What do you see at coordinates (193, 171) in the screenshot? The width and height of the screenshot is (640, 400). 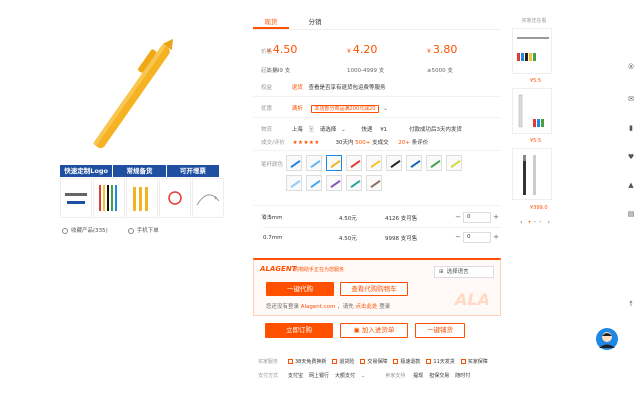 I see `thumb-tab: 可开增票` at bounding box center [193, 171].